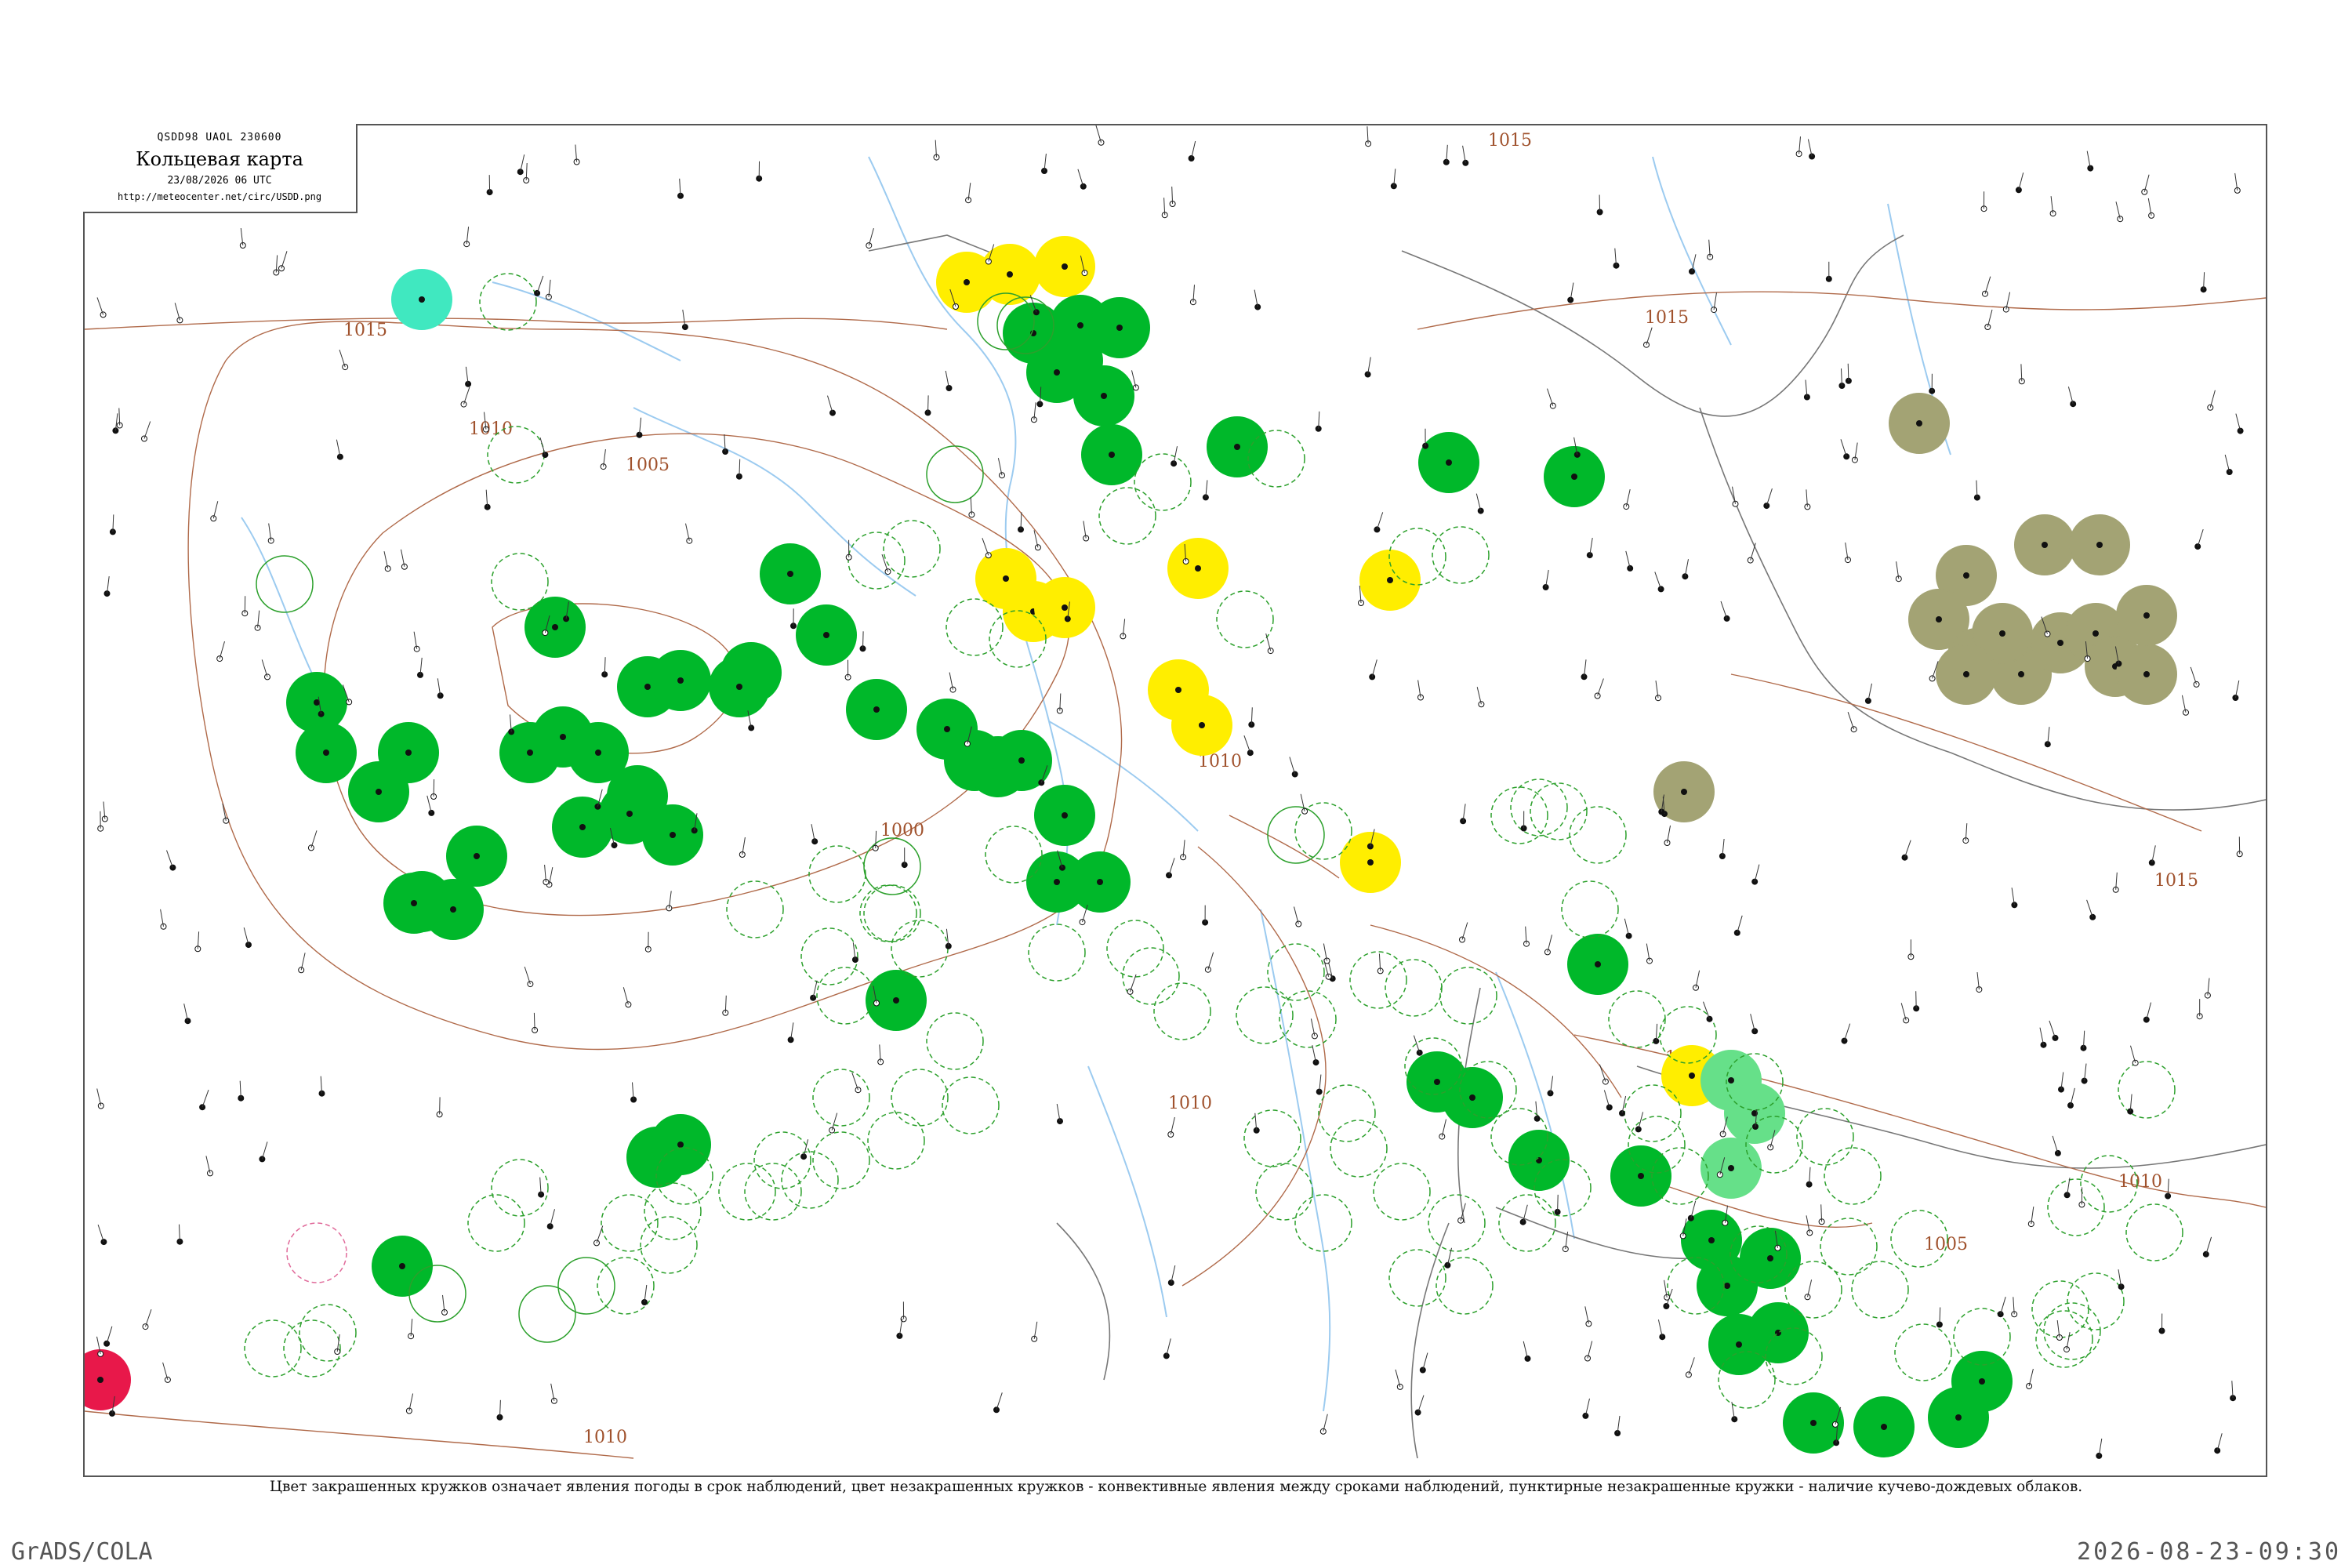 This screenshot has width=2352, height=1568. What do you see at coordinates (108, 1379) in the screenshot?
I see `weather-station-marker` at bounding box center [108, 1379].